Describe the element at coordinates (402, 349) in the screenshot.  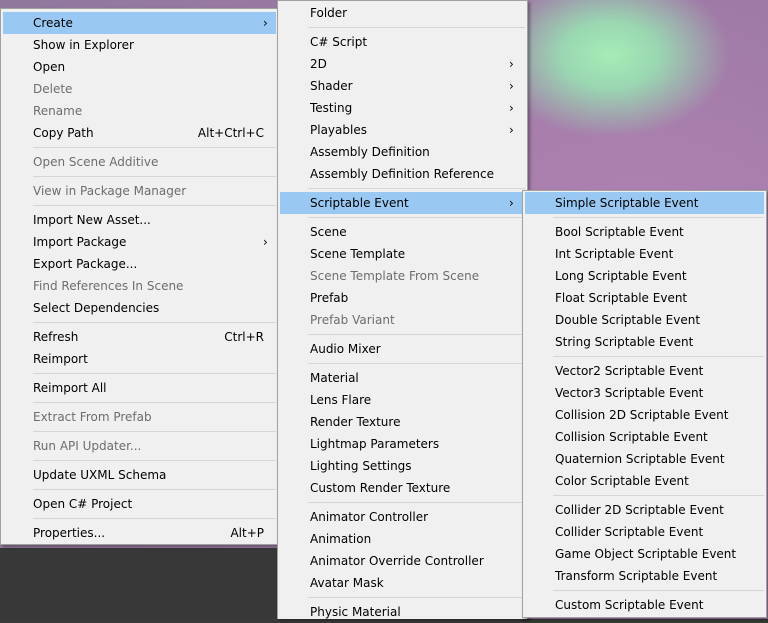
I see `menu-item-audio-mixer: Audio Mixer` at that location.